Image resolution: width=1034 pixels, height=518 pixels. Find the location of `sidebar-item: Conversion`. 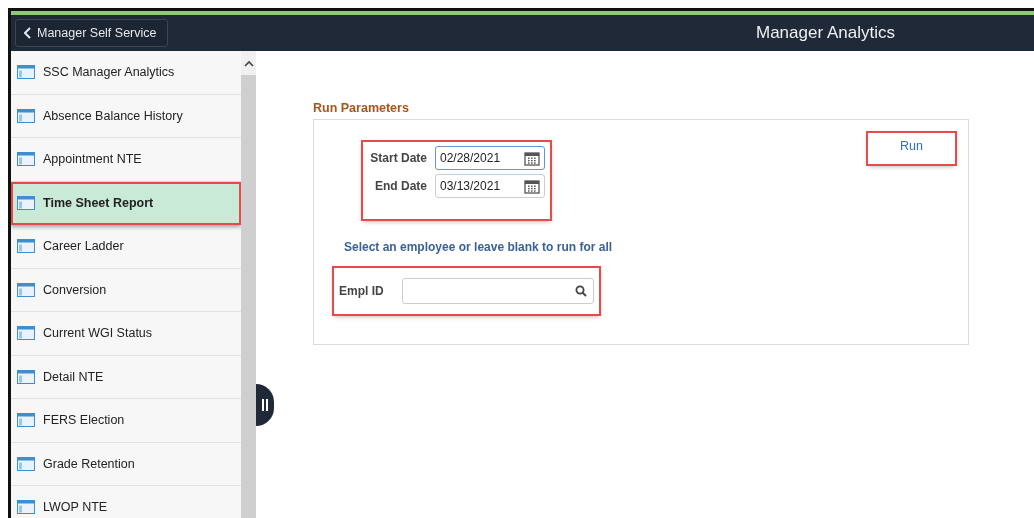

sidebar-item: Conversion is located at coordinates (126, 290).